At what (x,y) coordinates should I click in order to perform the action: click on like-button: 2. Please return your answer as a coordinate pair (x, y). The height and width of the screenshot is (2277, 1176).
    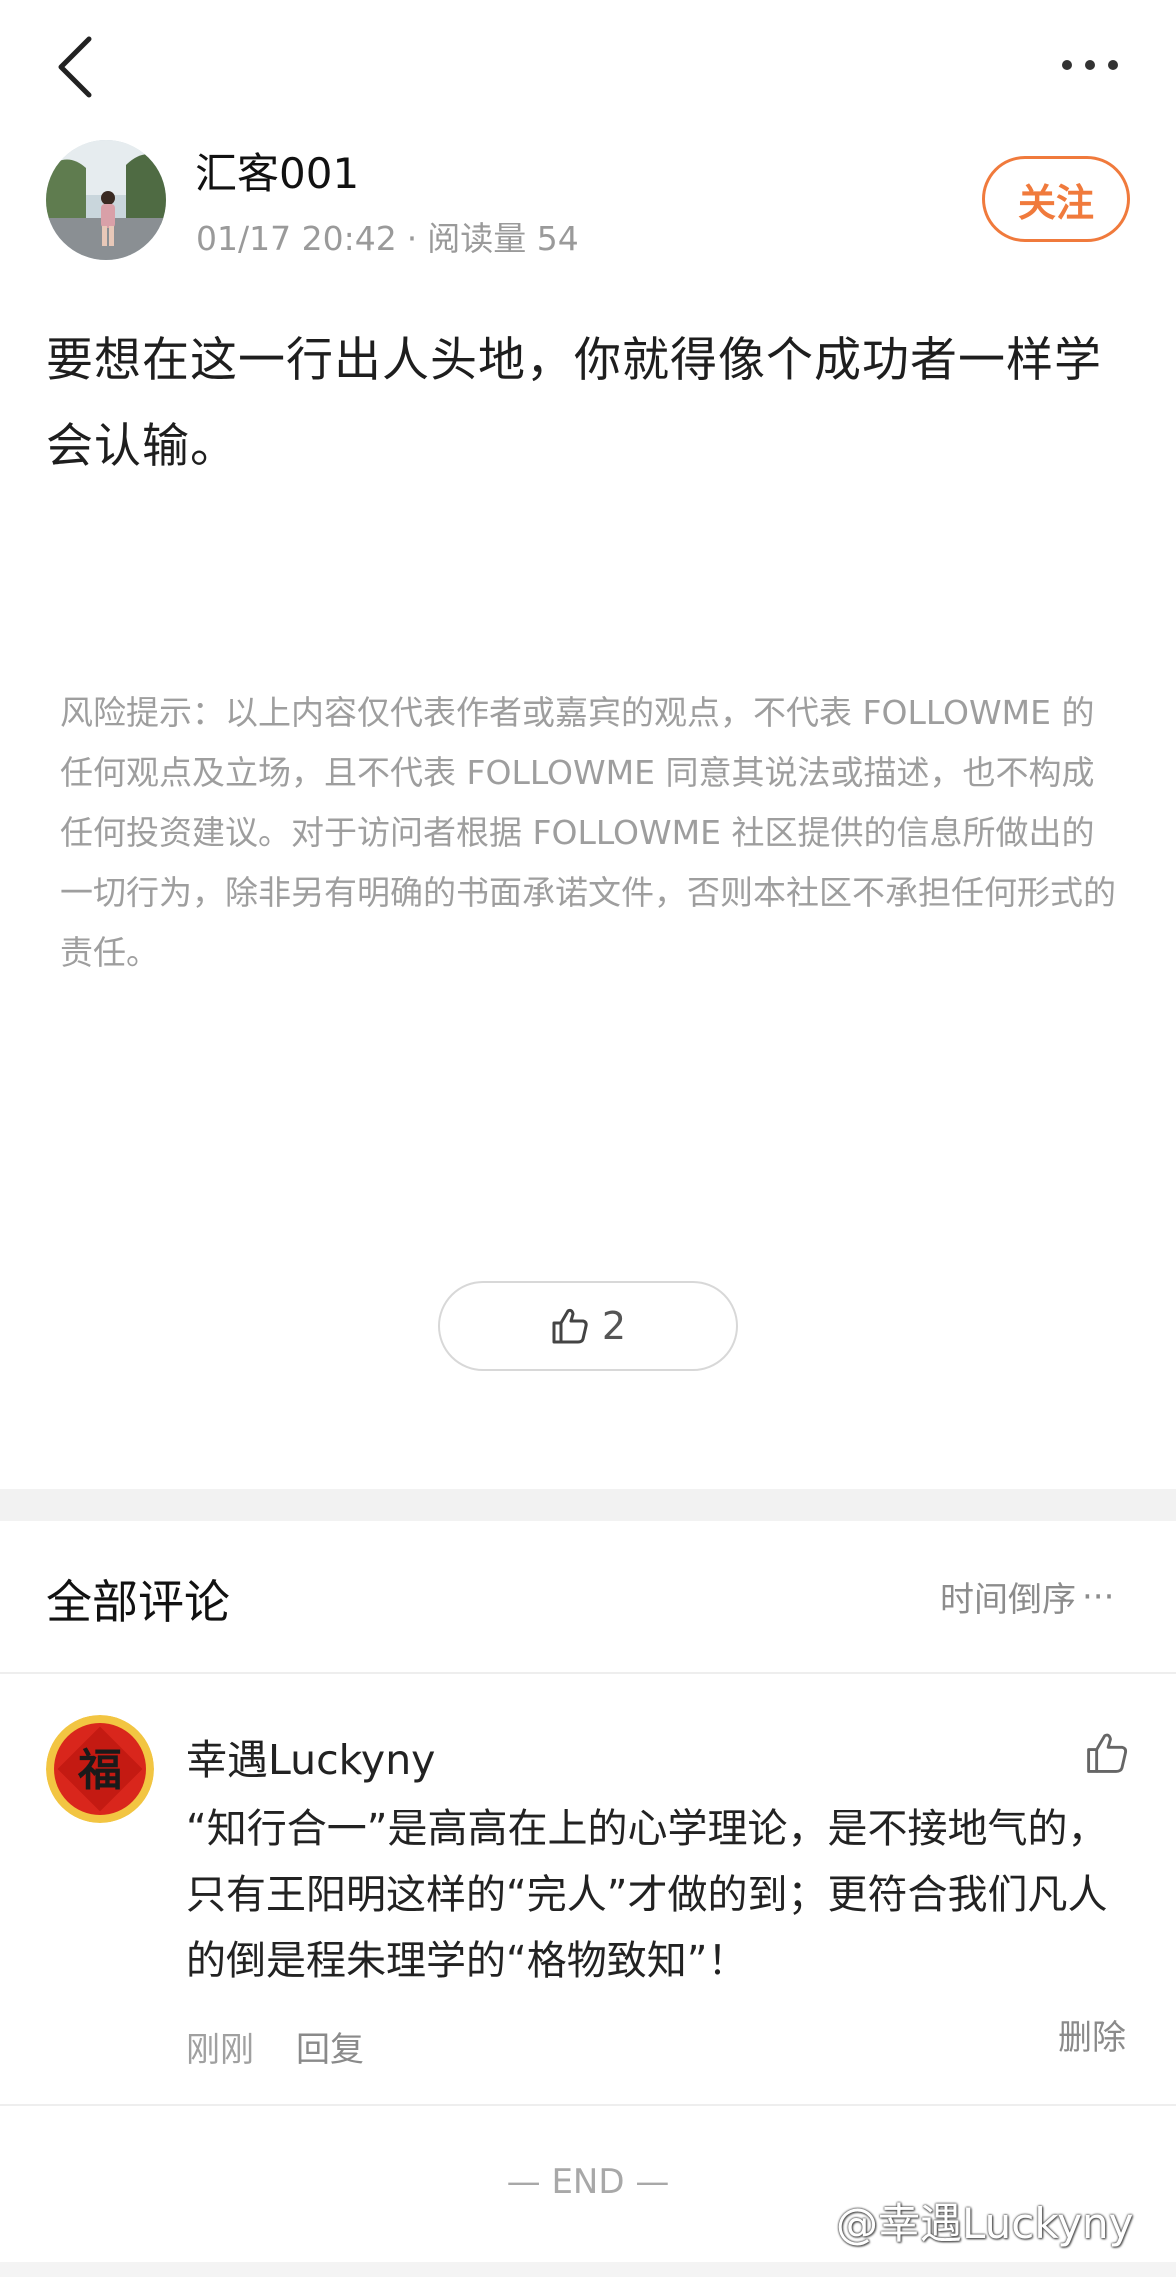
    Looking at the image, I should click on (588, 1326).